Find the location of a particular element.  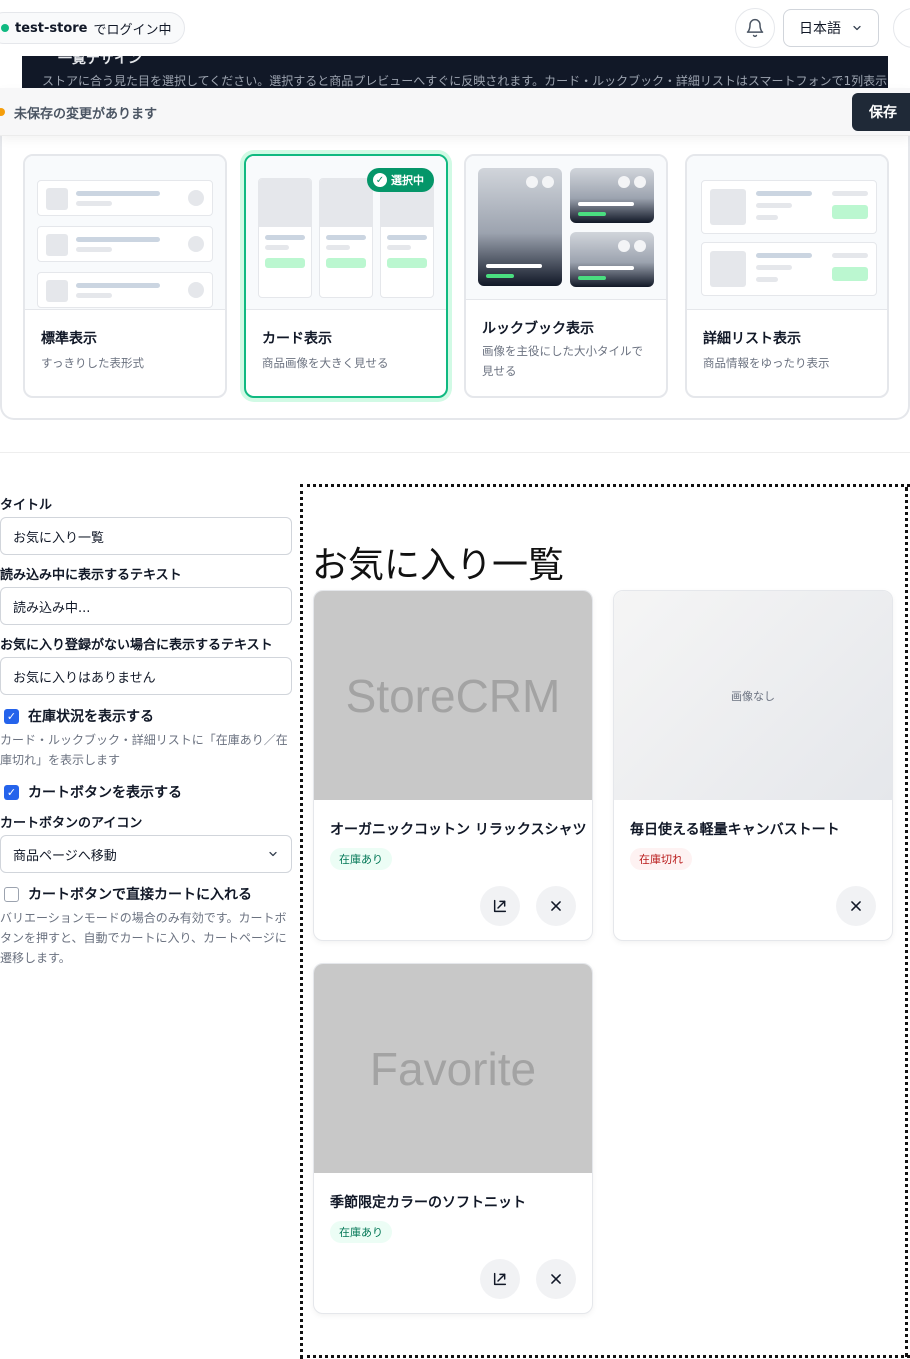

preview-border-bottom is located at coordinates (605, 1356).